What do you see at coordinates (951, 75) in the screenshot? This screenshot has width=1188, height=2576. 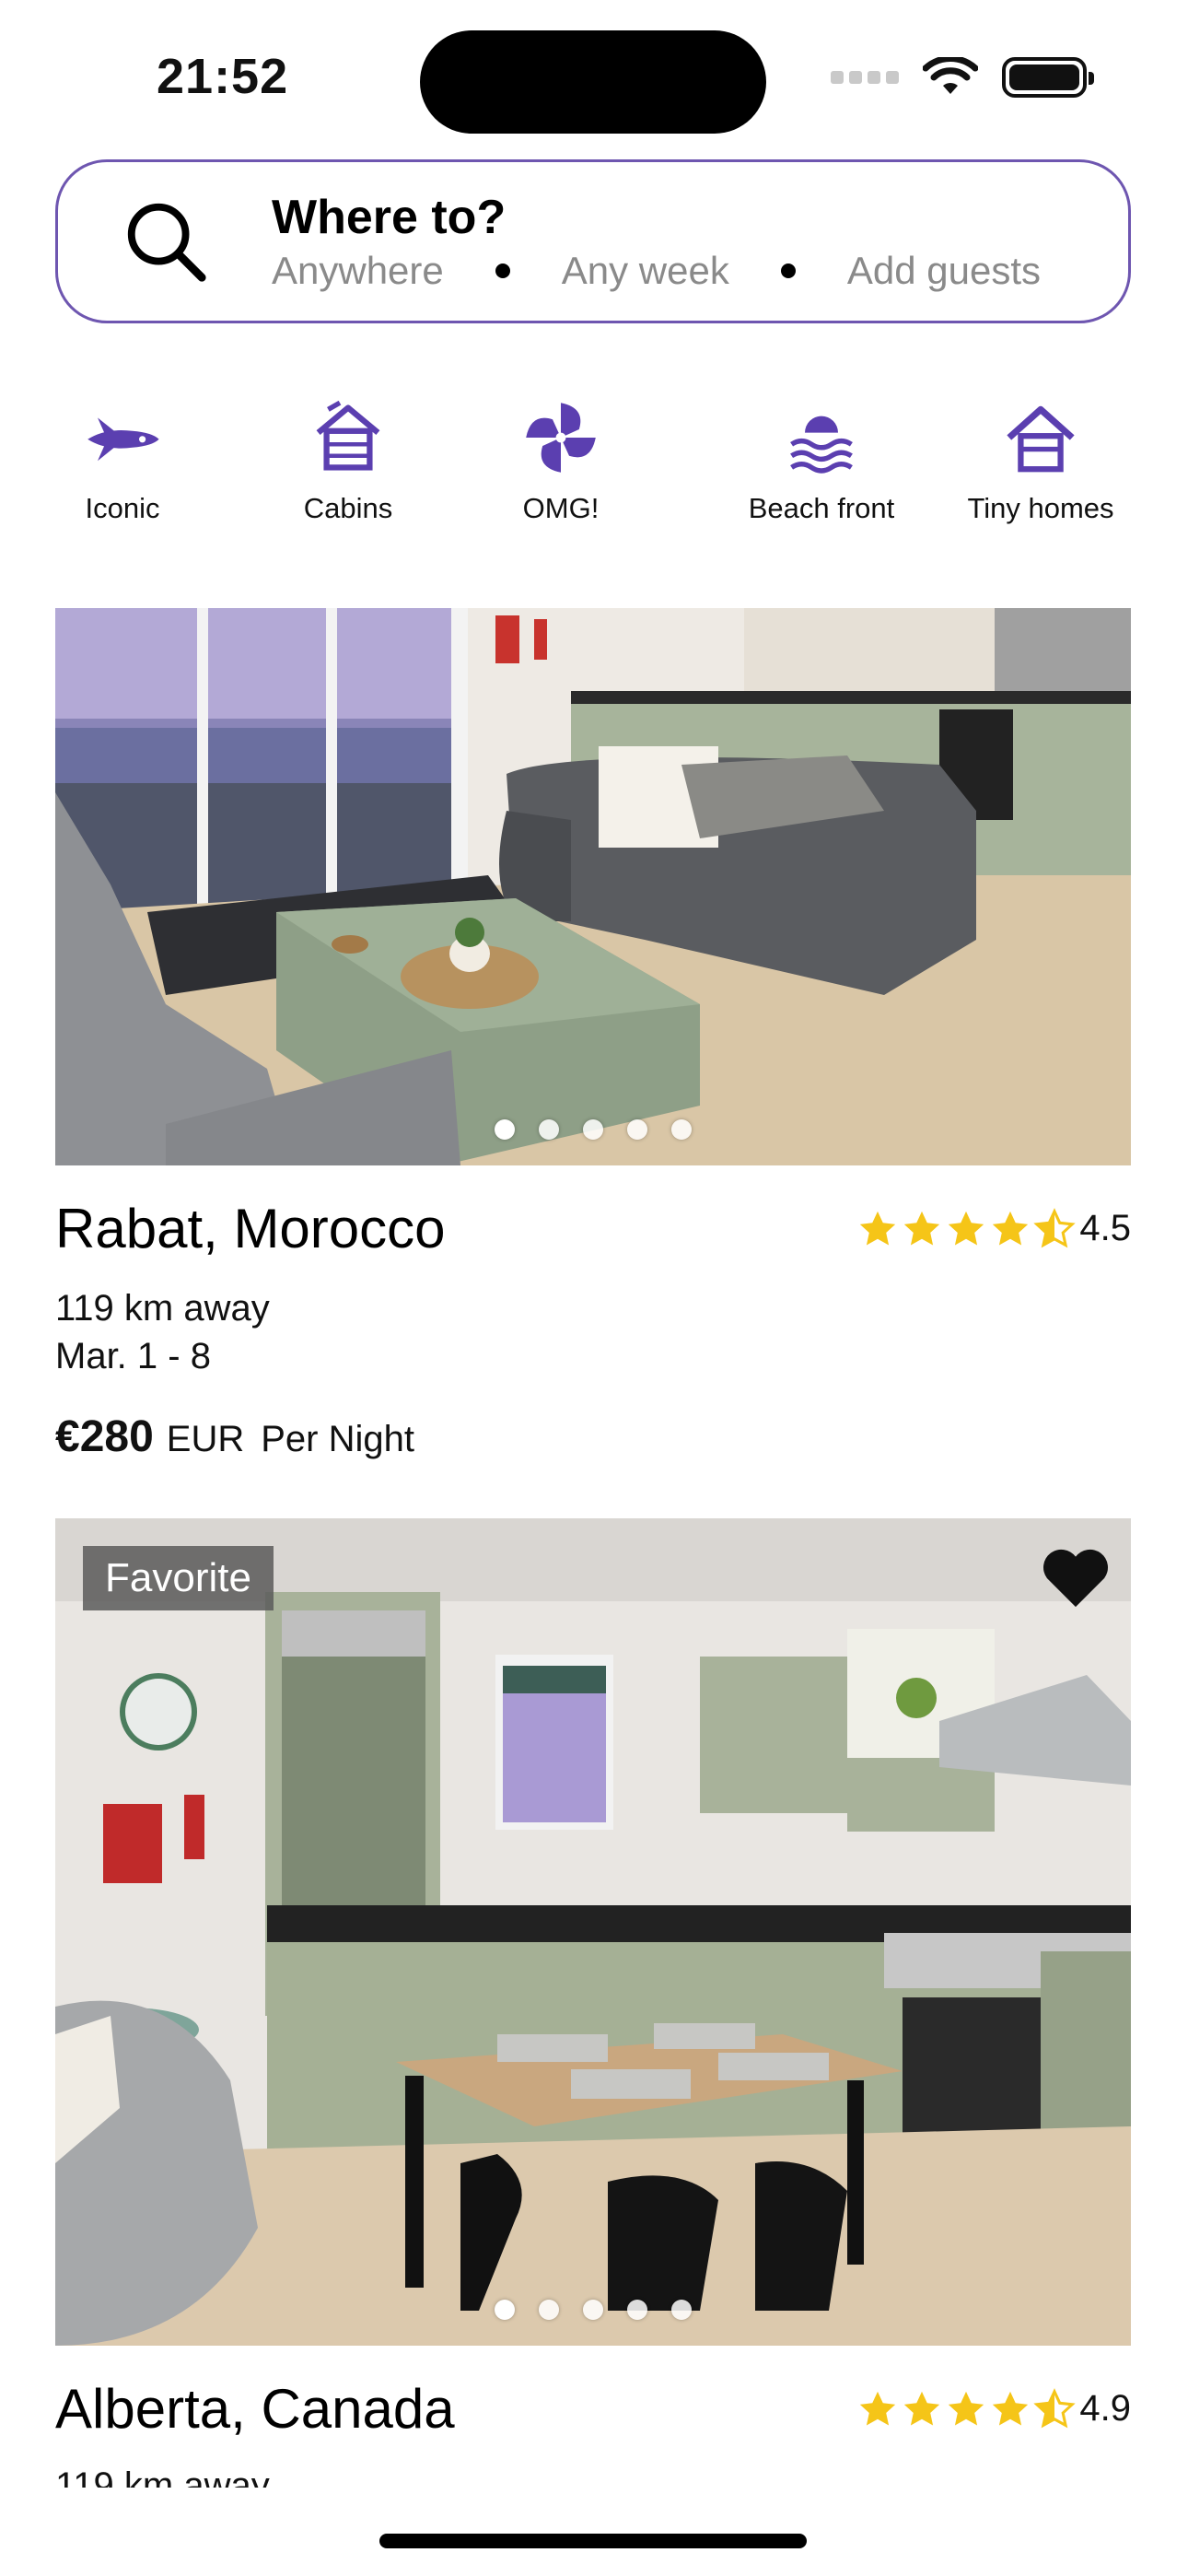 I see `wifi-icon` at bounding box center [951, 75].